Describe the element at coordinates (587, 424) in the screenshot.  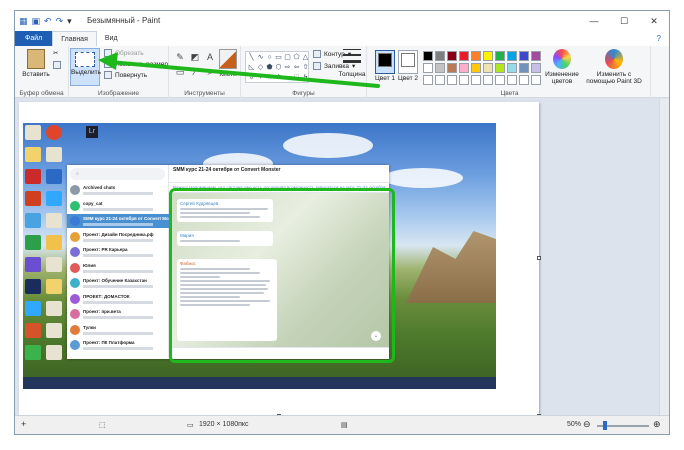
I see `zoom-out-button: ⊖` at that location.